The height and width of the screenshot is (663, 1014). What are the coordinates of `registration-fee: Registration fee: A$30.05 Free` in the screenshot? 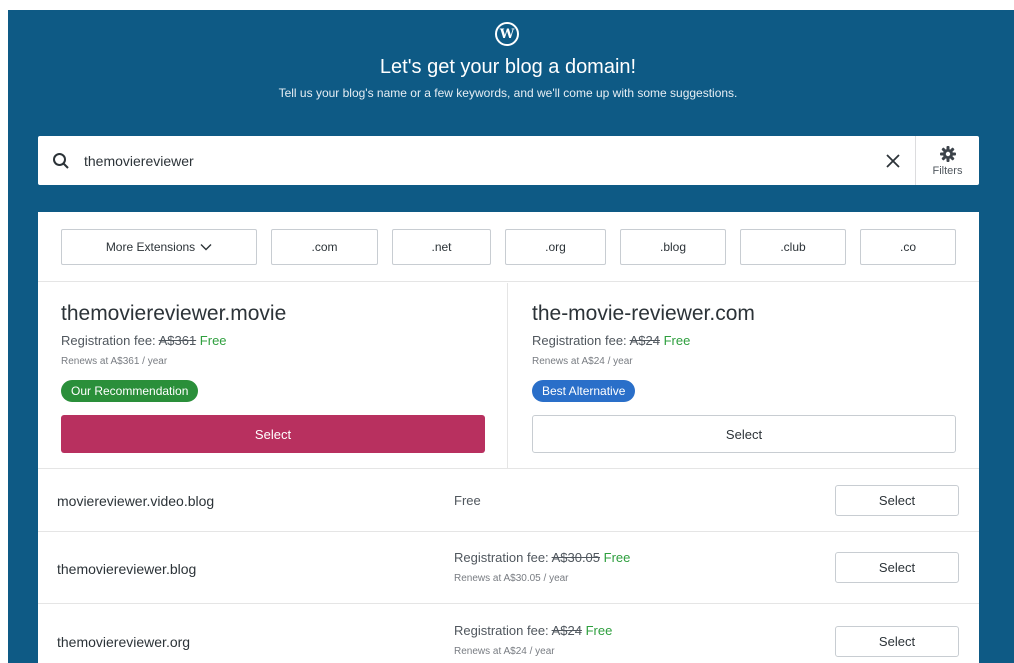 It's located at (542, 557).